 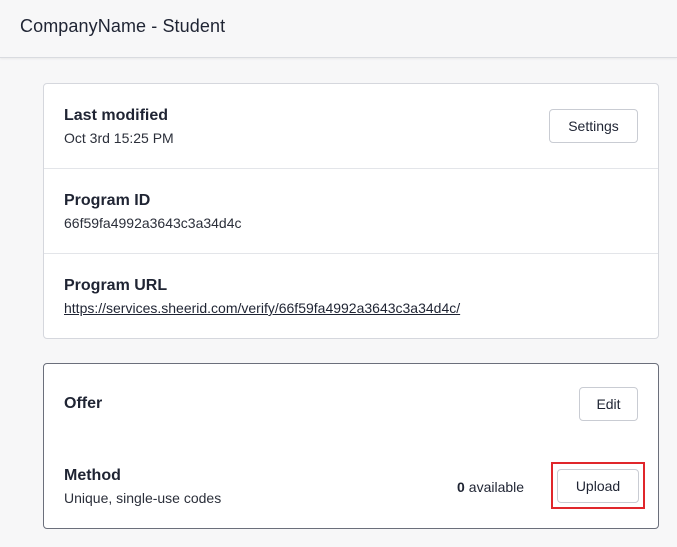 I want to click on last-modified-row: Last modified Oct 3rd 15:25 PM Settings, so click(x=351, y=126).